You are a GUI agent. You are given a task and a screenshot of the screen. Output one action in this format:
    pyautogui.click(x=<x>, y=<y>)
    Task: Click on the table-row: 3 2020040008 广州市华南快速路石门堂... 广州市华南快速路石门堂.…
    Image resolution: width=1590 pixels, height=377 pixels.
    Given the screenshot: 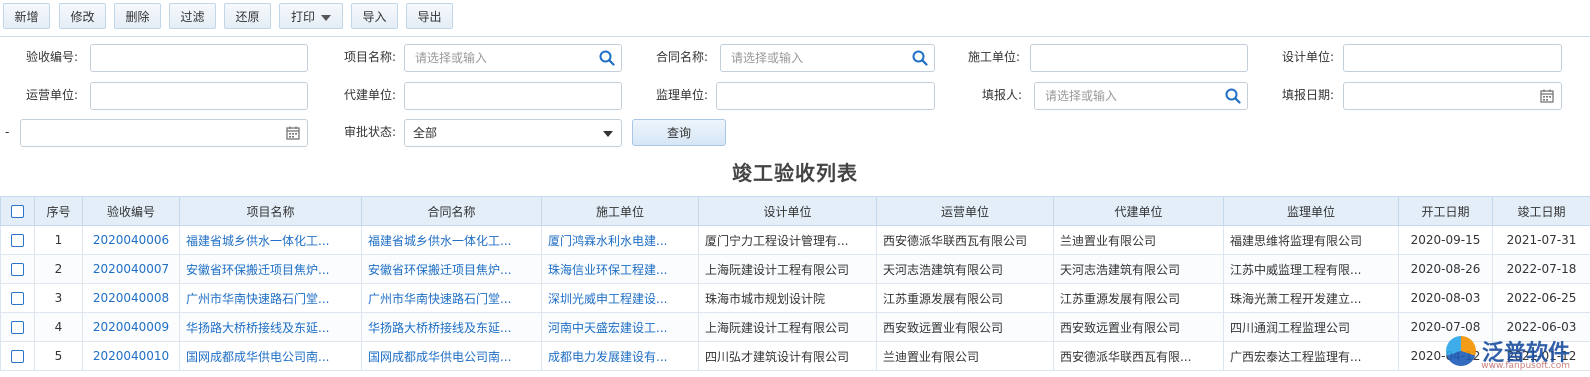 What is the action you would take?
    pyautogui.click(x=795, y=298)
    